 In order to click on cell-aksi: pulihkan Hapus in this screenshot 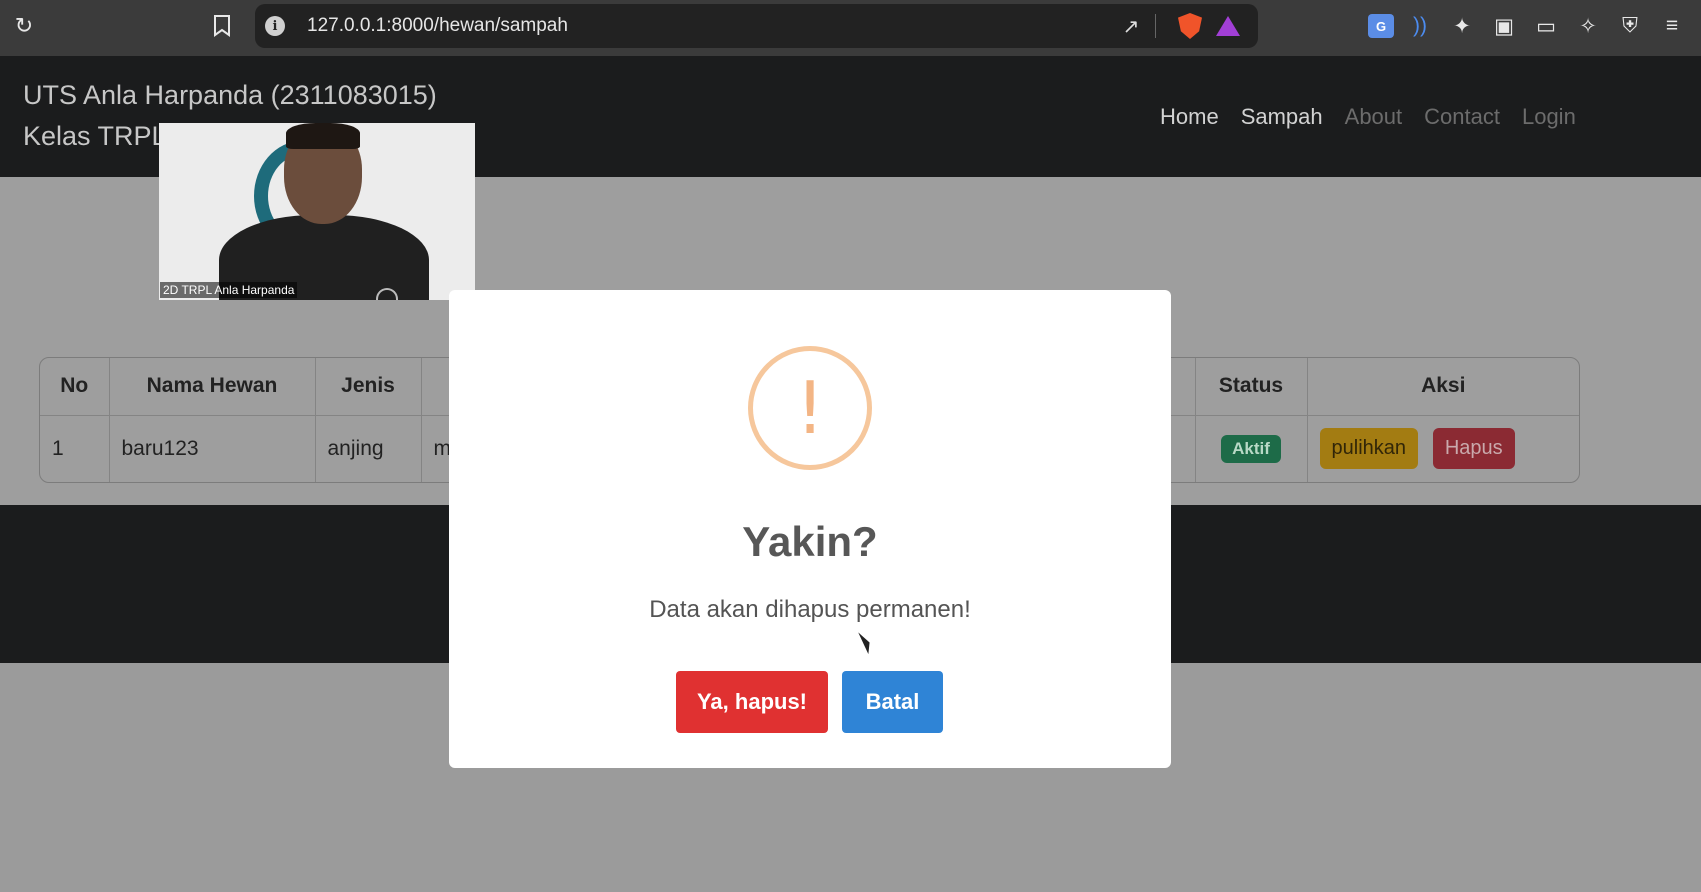, I will do `click(1443, 448)`.